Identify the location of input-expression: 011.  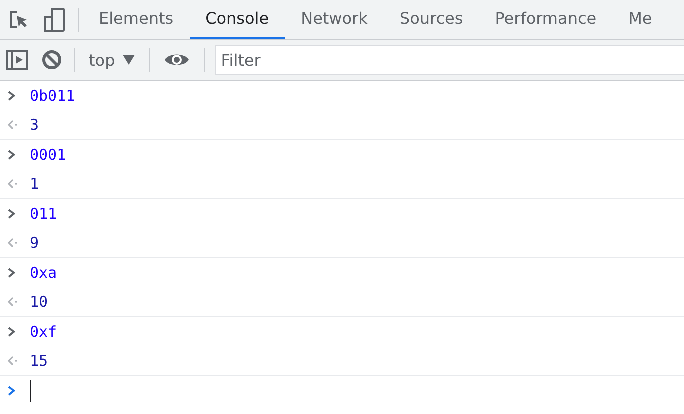
(44, 213).